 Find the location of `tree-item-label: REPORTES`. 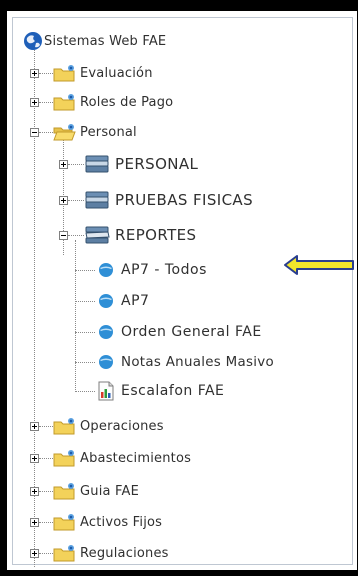

tree-item-label: REPORTES is located at coordinates (156, 235).